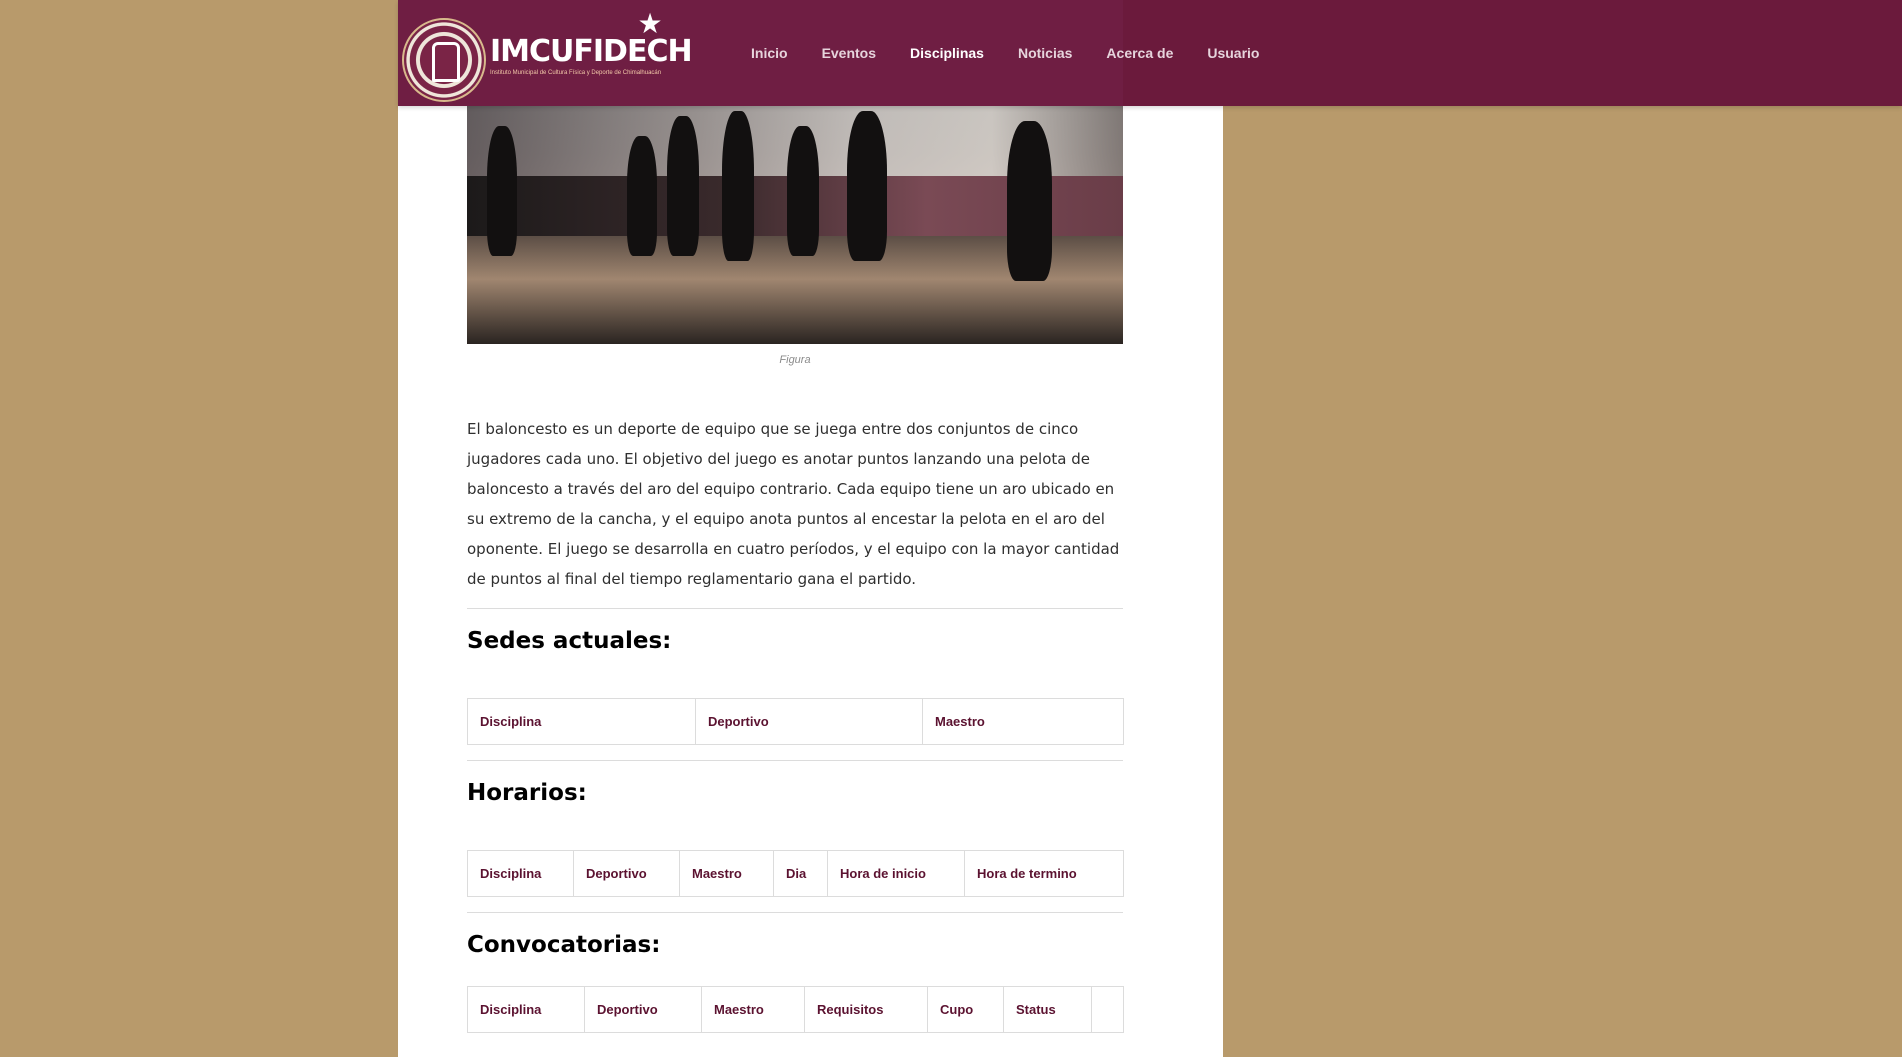 The image size is (1902, 1057). I want to click on sedes-col-disciplina: Disciplina, so click(581, 721).